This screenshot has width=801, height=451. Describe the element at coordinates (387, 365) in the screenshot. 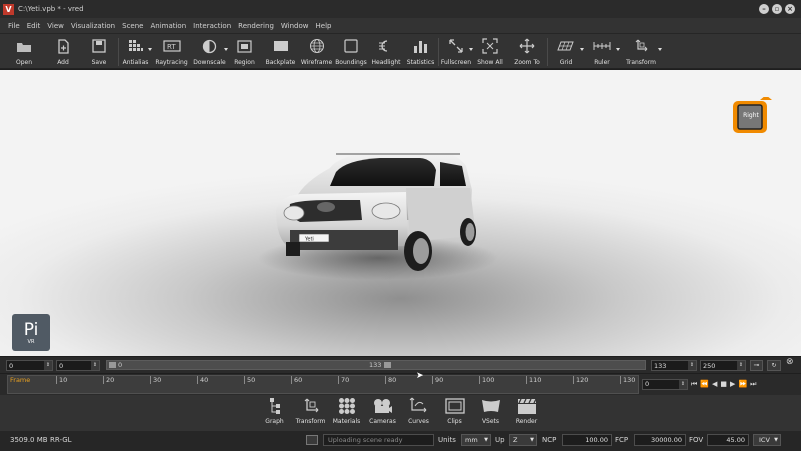

I see `current-frame-handle` at that location.